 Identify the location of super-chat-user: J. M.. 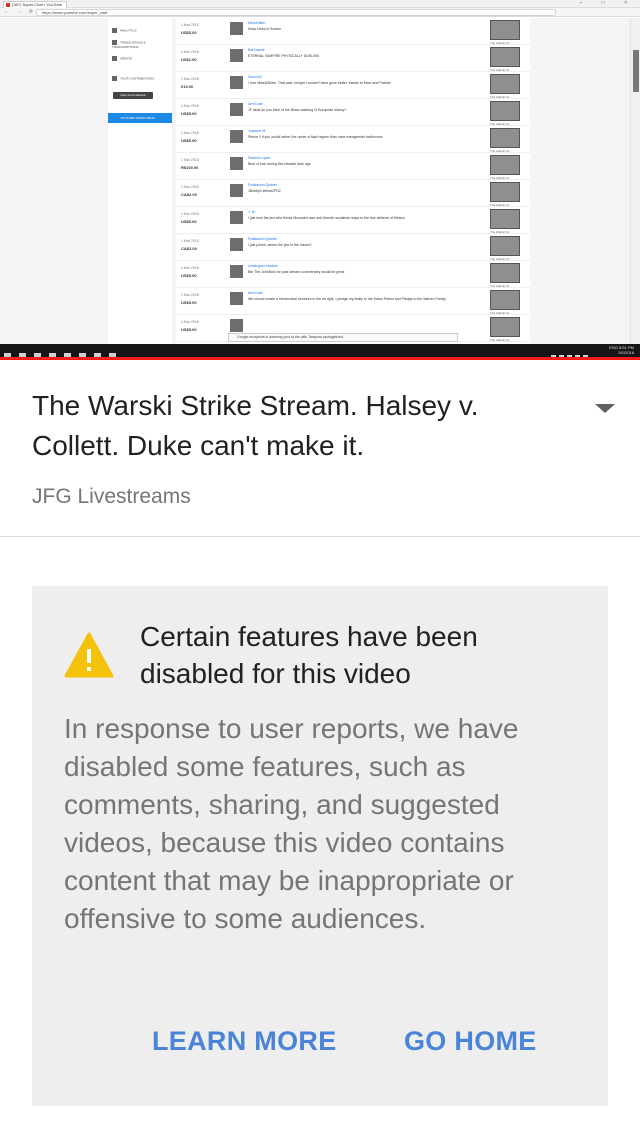
(252, 212).